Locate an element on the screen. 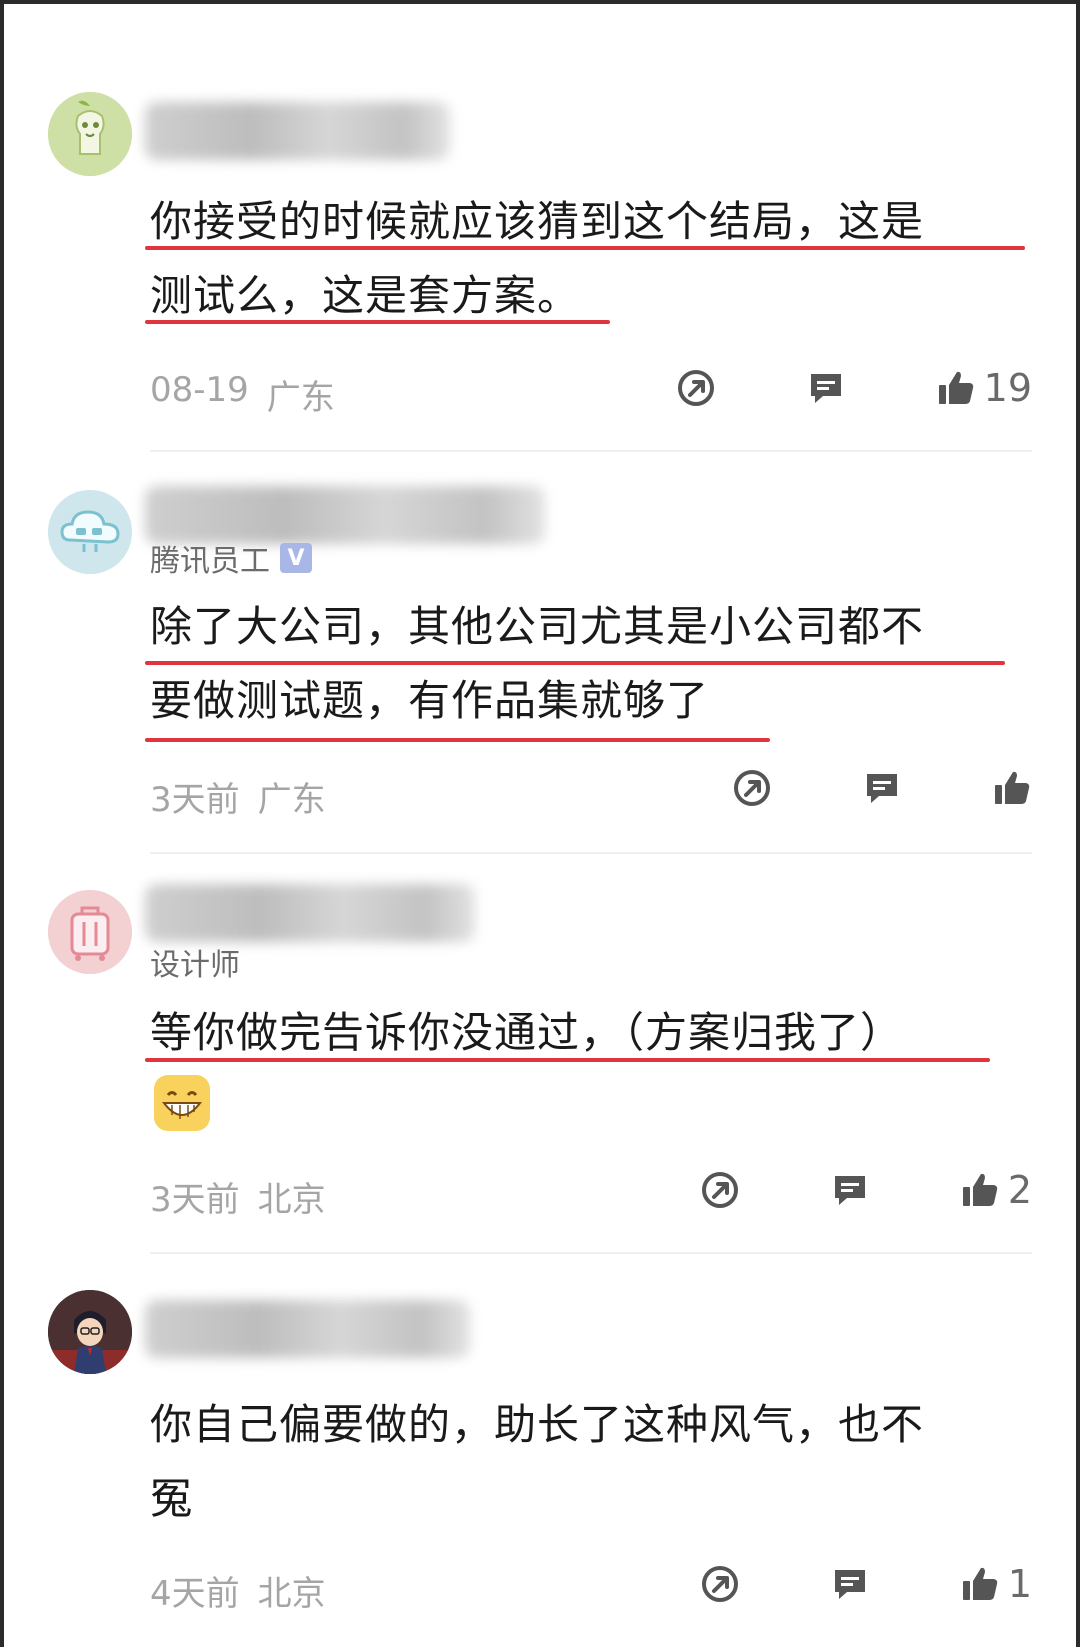  comment-text-line: 除了大公司，其他公司尤其是小公司都不 is located at coordinates (537, 626).